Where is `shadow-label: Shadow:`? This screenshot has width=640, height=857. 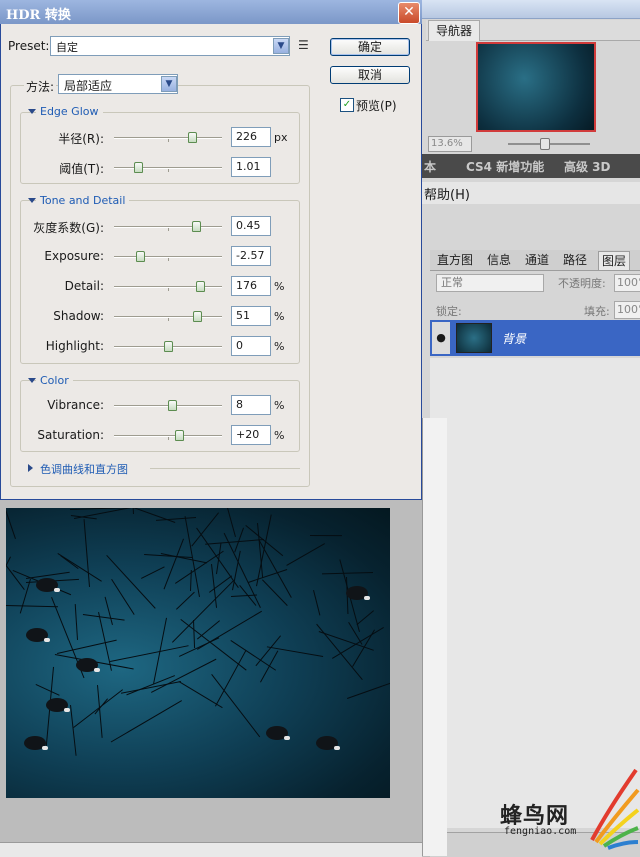 shadow-label: Shadow: is located at coordinates (78, 316).